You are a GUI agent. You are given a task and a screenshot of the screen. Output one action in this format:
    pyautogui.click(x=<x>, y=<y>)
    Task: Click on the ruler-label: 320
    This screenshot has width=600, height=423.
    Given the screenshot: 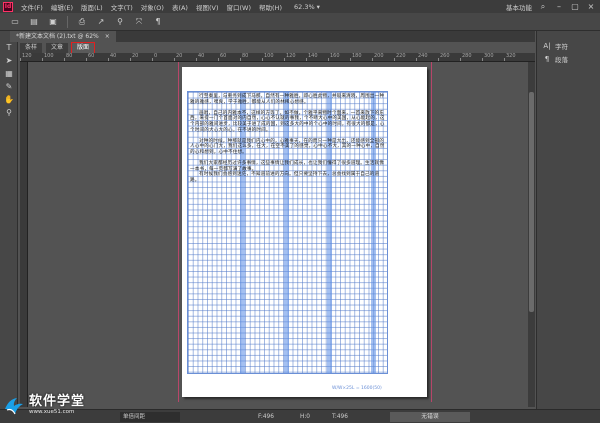 What is the action you would take?
    pyautogui.click(x=511, y=56)
    